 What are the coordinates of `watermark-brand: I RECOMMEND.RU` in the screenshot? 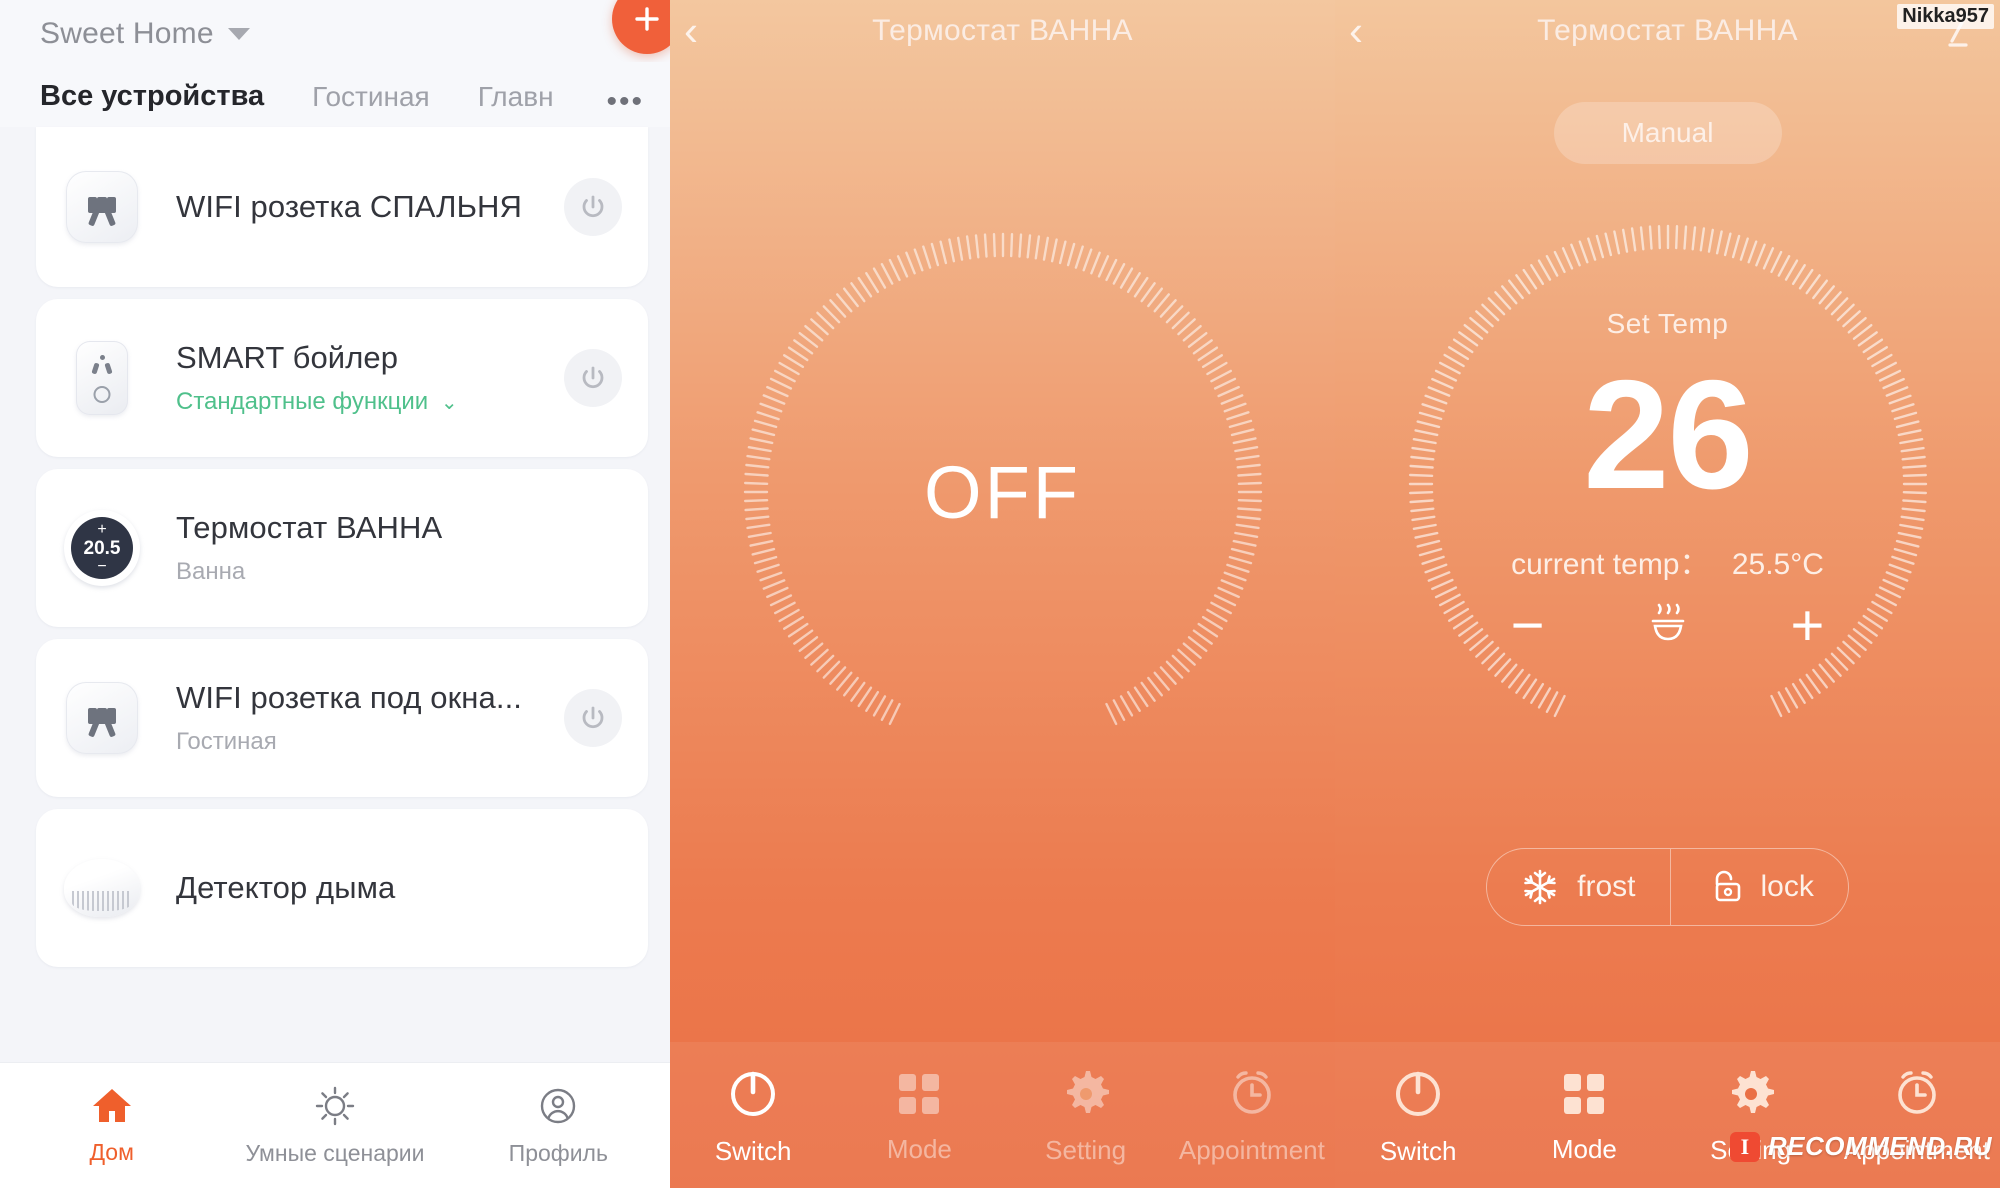 It's located at (1860, 1146).